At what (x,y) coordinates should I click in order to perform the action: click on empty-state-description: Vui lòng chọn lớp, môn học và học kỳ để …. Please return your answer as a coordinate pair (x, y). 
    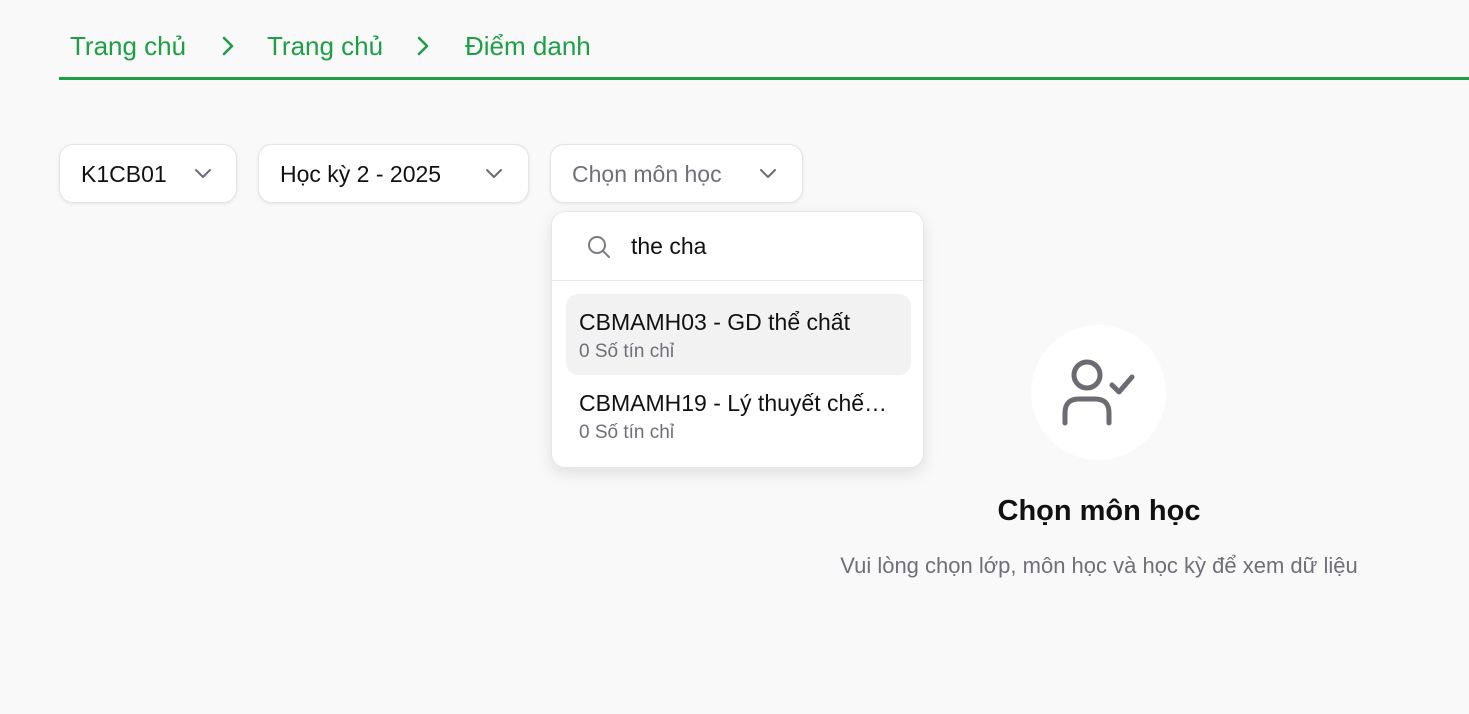
    Looking at the image, I should click on (1099, 565).